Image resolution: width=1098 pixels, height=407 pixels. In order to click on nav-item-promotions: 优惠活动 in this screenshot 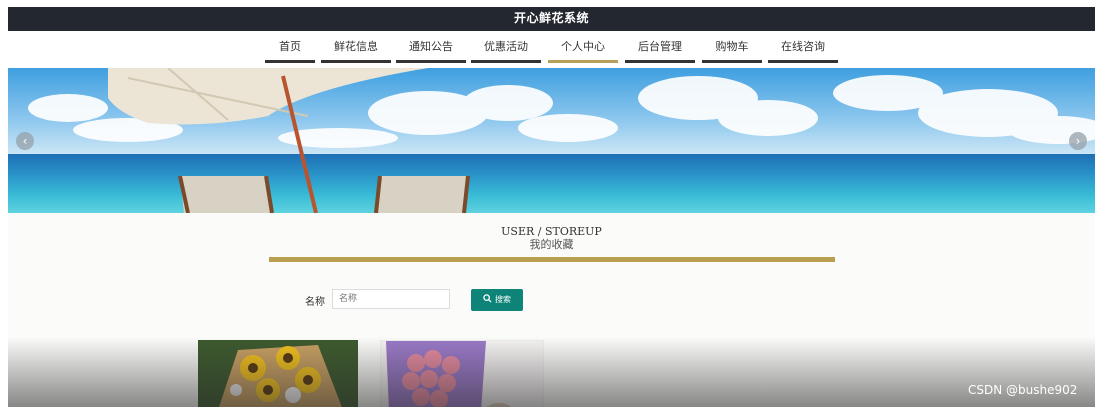, I will do `click(506, 50)`.